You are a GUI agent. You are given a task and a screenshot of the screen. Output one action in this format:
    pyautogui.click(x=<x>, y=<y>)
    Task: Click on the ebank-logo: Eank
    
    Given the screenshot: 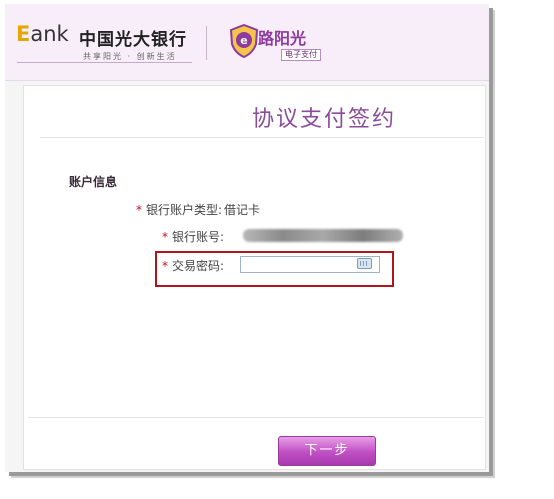 What is the action you would take?
    pyautogui.click(x=42, y=34)
    